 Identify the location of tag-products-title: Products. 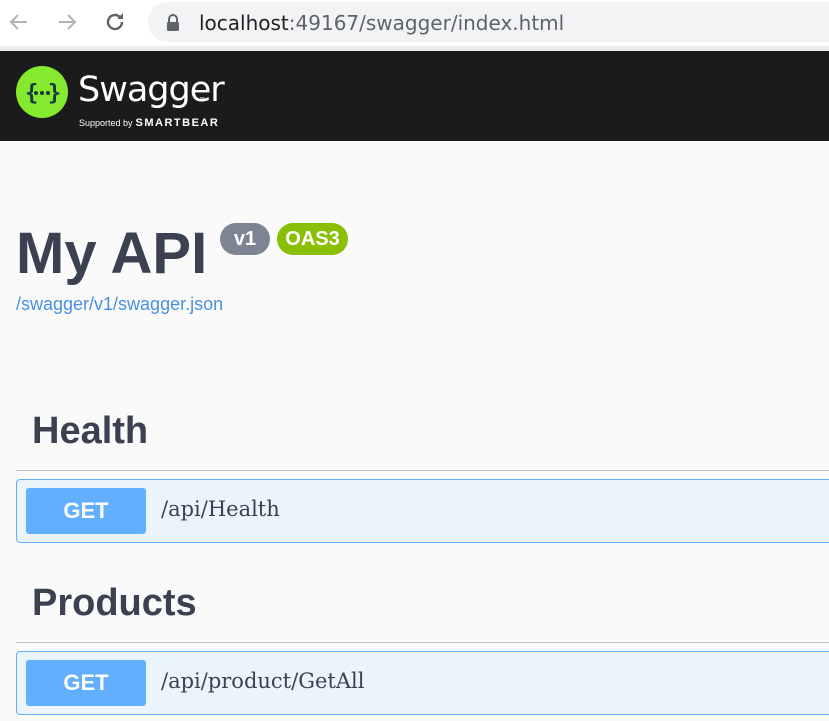
(114, 603).